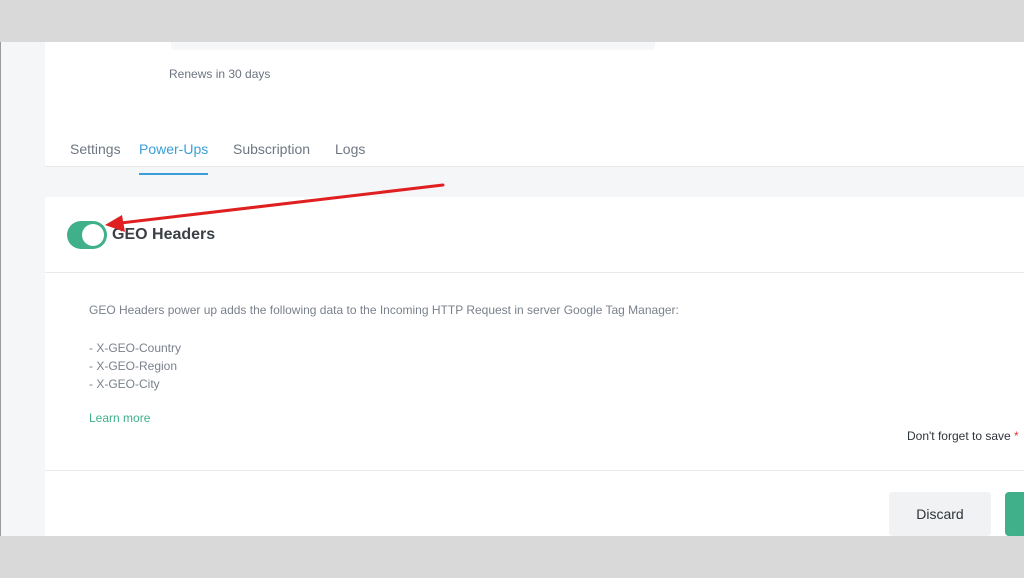 The image size is (1024, 578). Describe the element at coordinates (119, 418) in the screenshot. I see `learn-more-link: Learn more` at that location.